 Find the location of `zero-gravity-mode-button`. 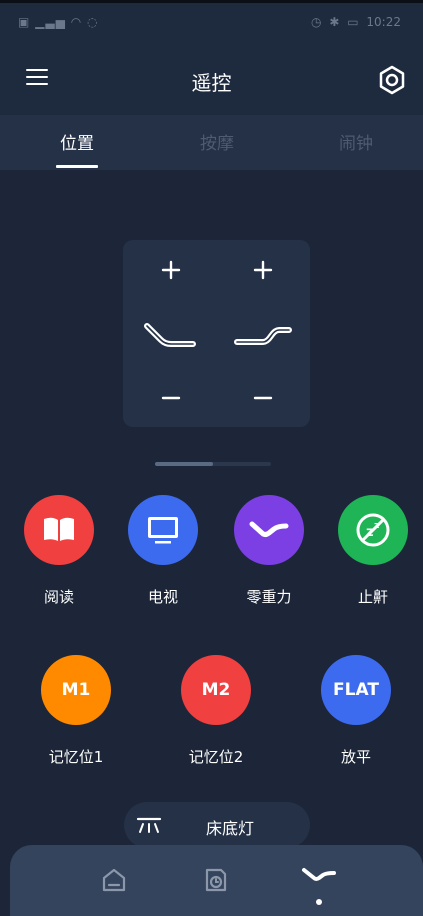

zero-gravity-mode-button is located at coordinates (269, 530).